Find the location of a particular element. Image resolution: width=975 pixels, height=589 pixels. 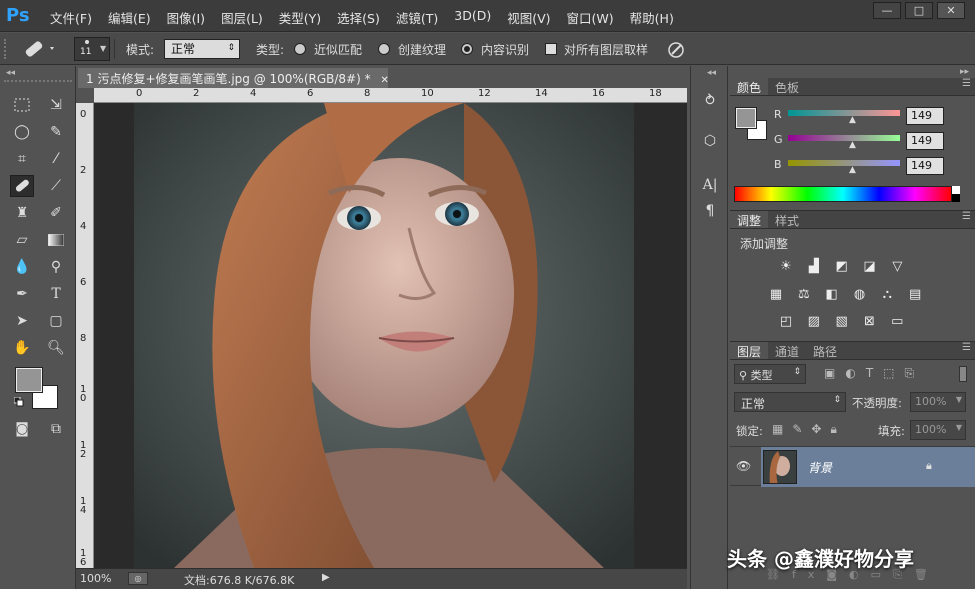

pen-icon: ✒ is located at coordinates (22, 294).